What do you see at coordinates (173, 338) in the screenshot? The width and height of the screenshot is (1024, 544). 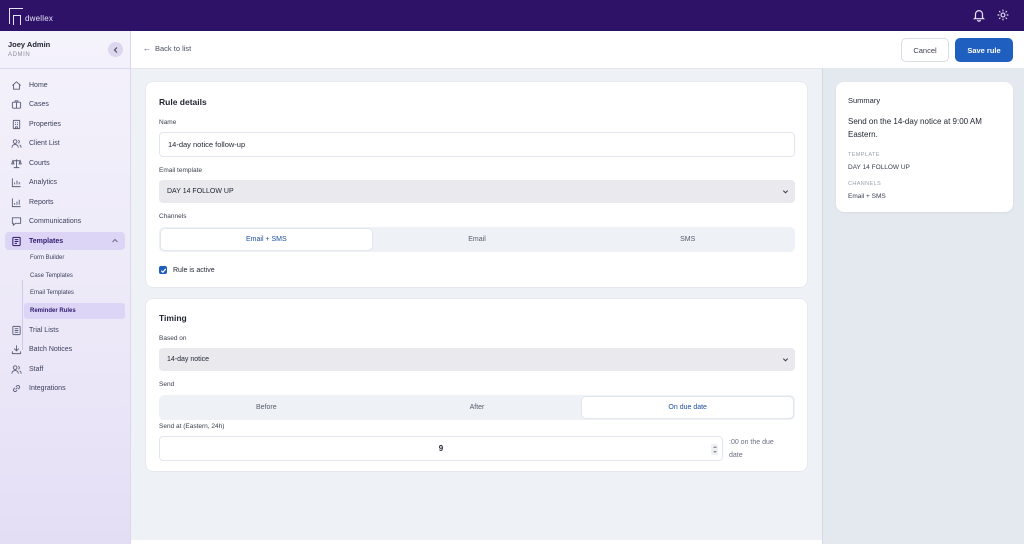 I see `based-on-label: Based on` at bounding box center [173, 338].